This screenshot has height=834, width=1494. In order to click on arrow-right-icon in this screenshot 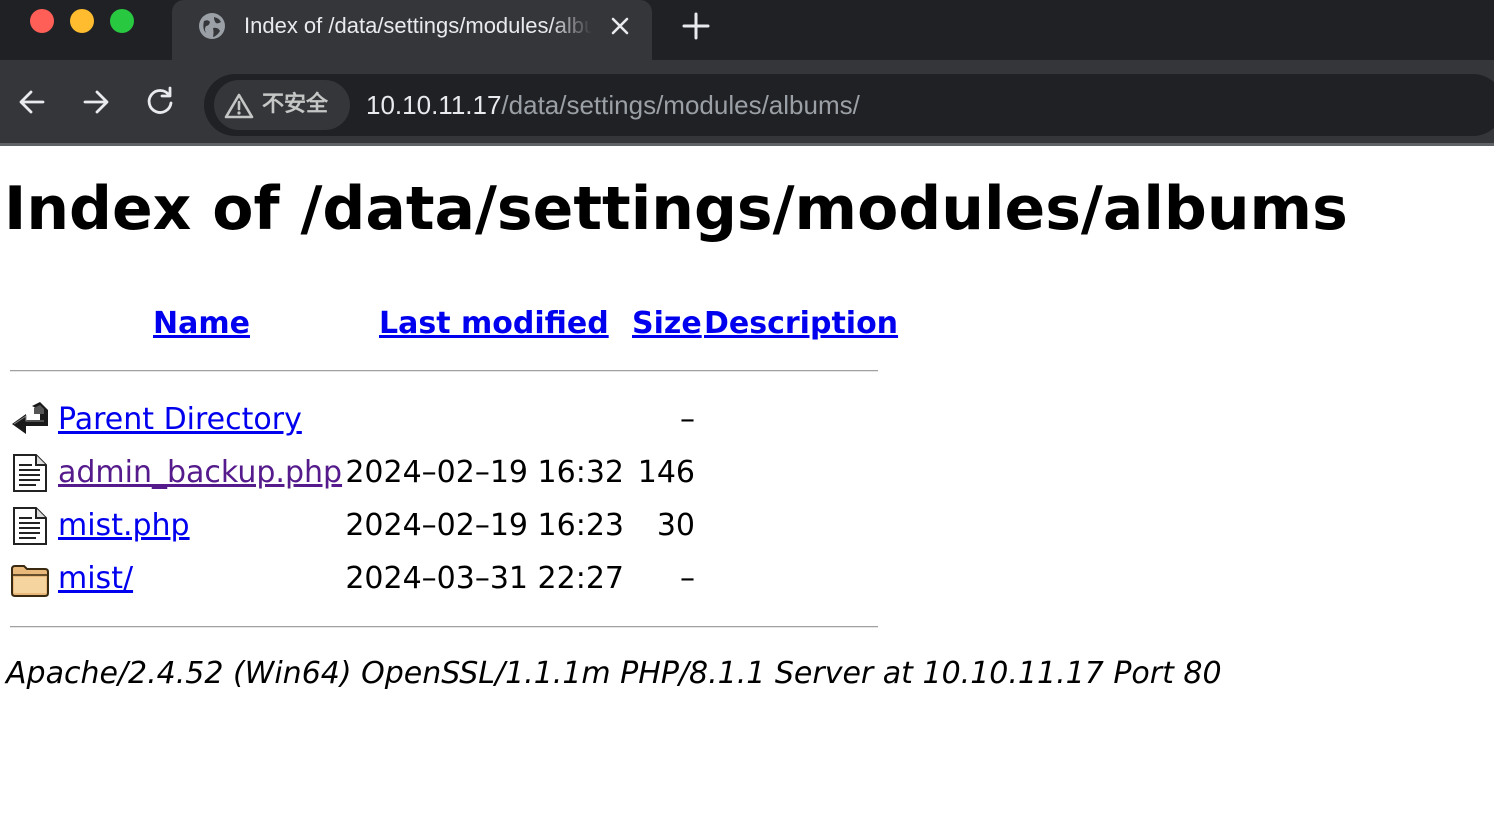, I will do `click(96, 102)`.